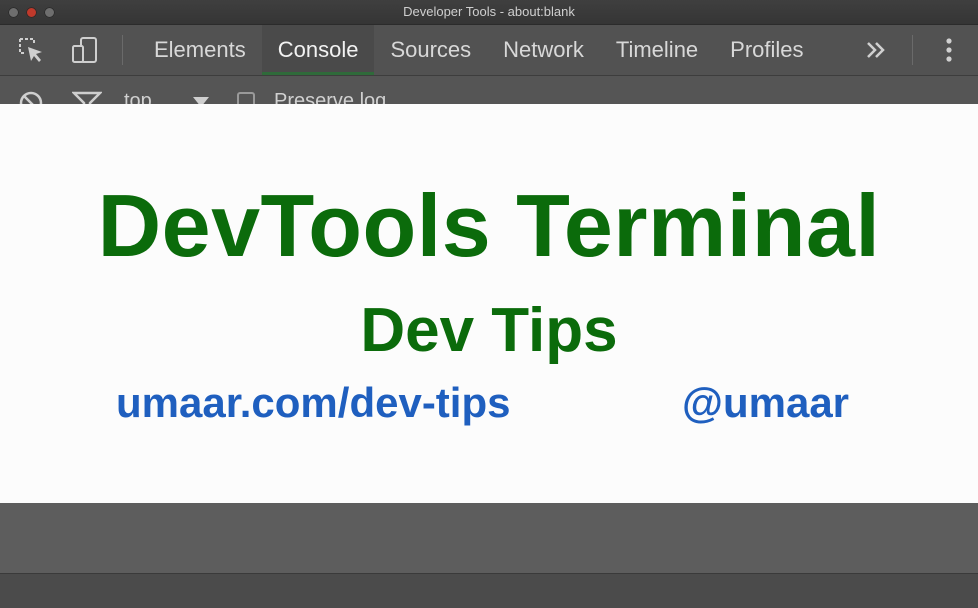 This screenshot has width=978, height=608. I want to click on kebab-menu-icon, so click(949, 50).